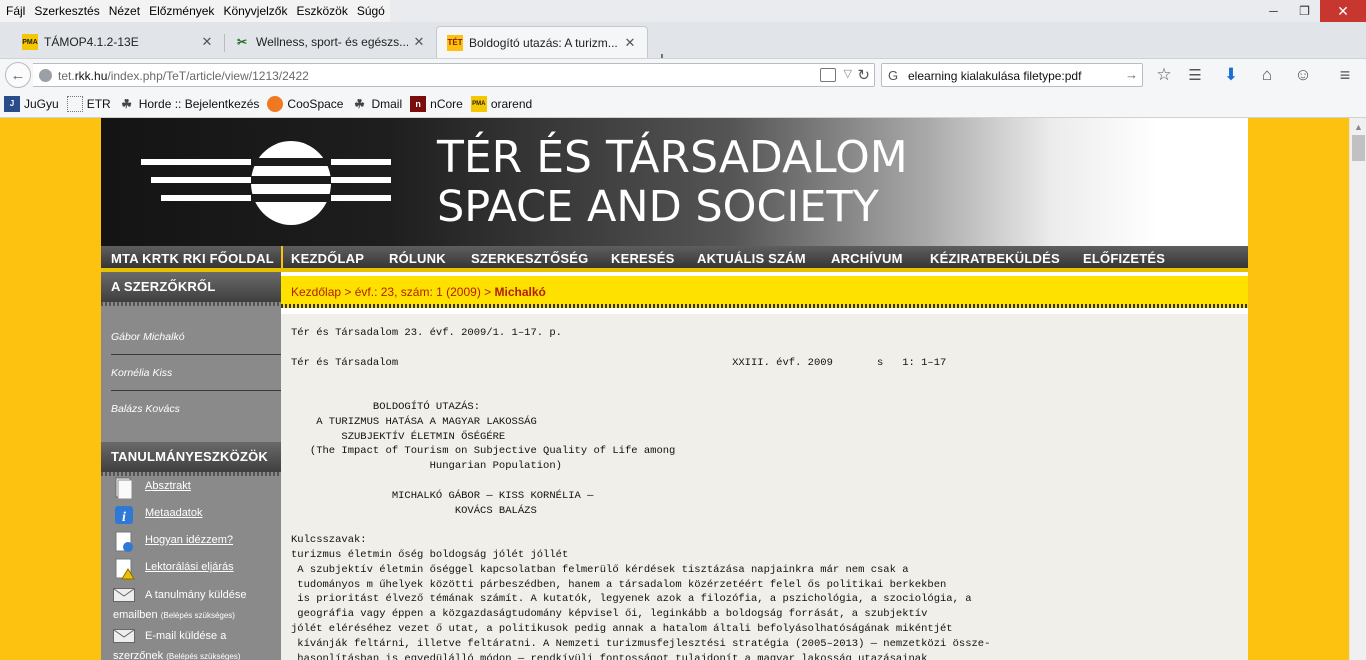 This screenshot has height=660, width=1366. I want to click on close-window-icon: ✕, so click(1343, 11).